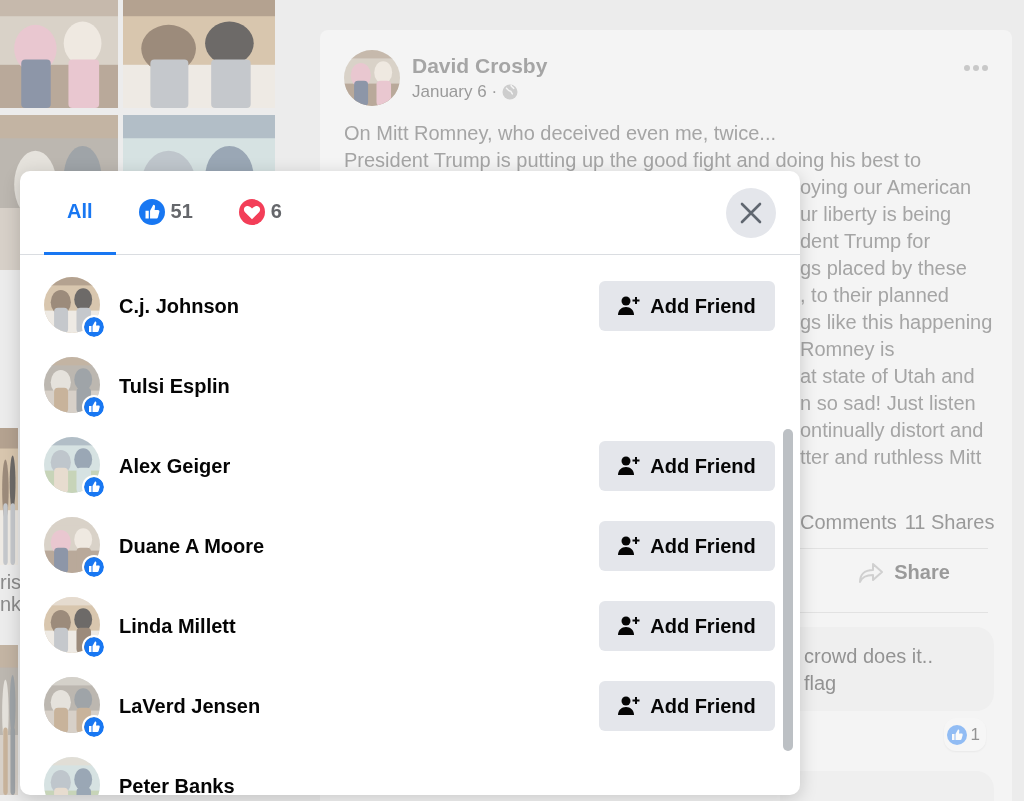 This screenshot has width=1024, height=801. Describe the element at coordinates (888, 376) in the screenshot. I see `post-text-line: at state of Utah and` at that location.